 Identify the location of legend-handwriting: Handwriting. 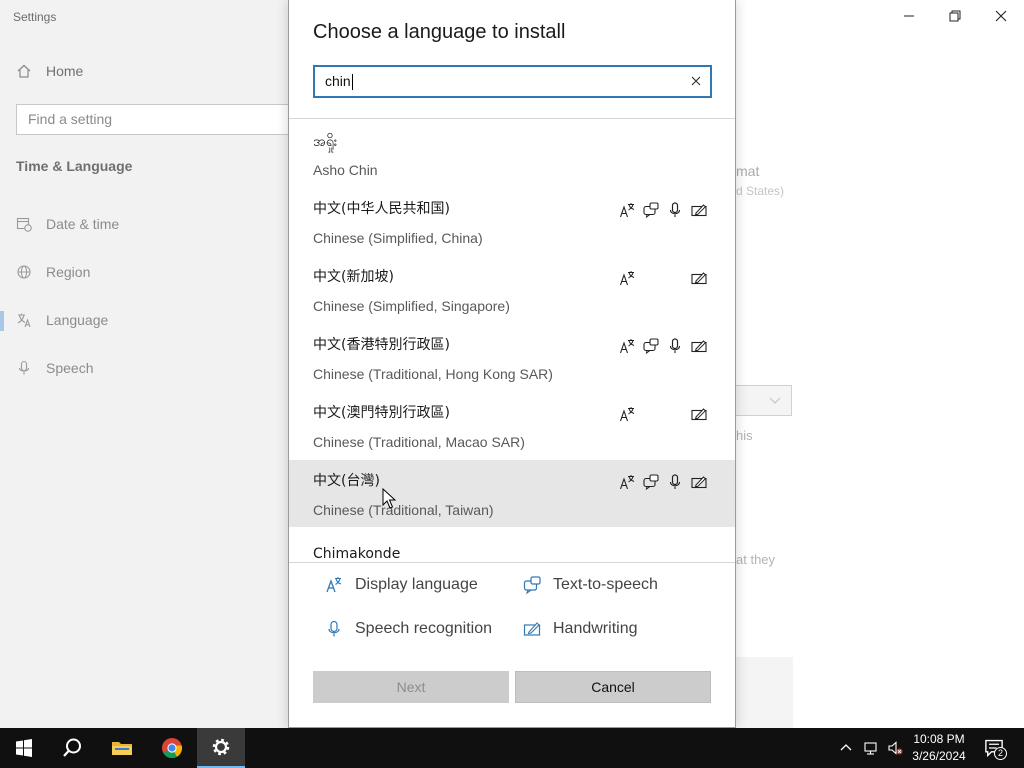
(580, 629).